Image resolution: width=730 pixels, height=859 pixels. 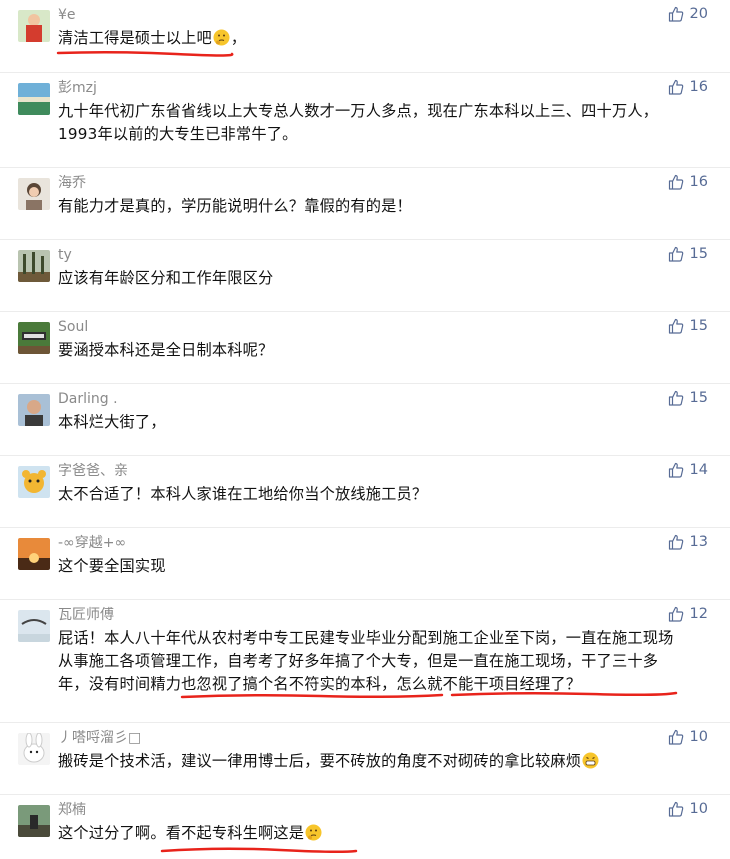 I want to click on comment-item: 字爸爸、亲 太不合适了！本科人家谁在工地给你当个放线施工员？ 14, so click(x=365, y=492).